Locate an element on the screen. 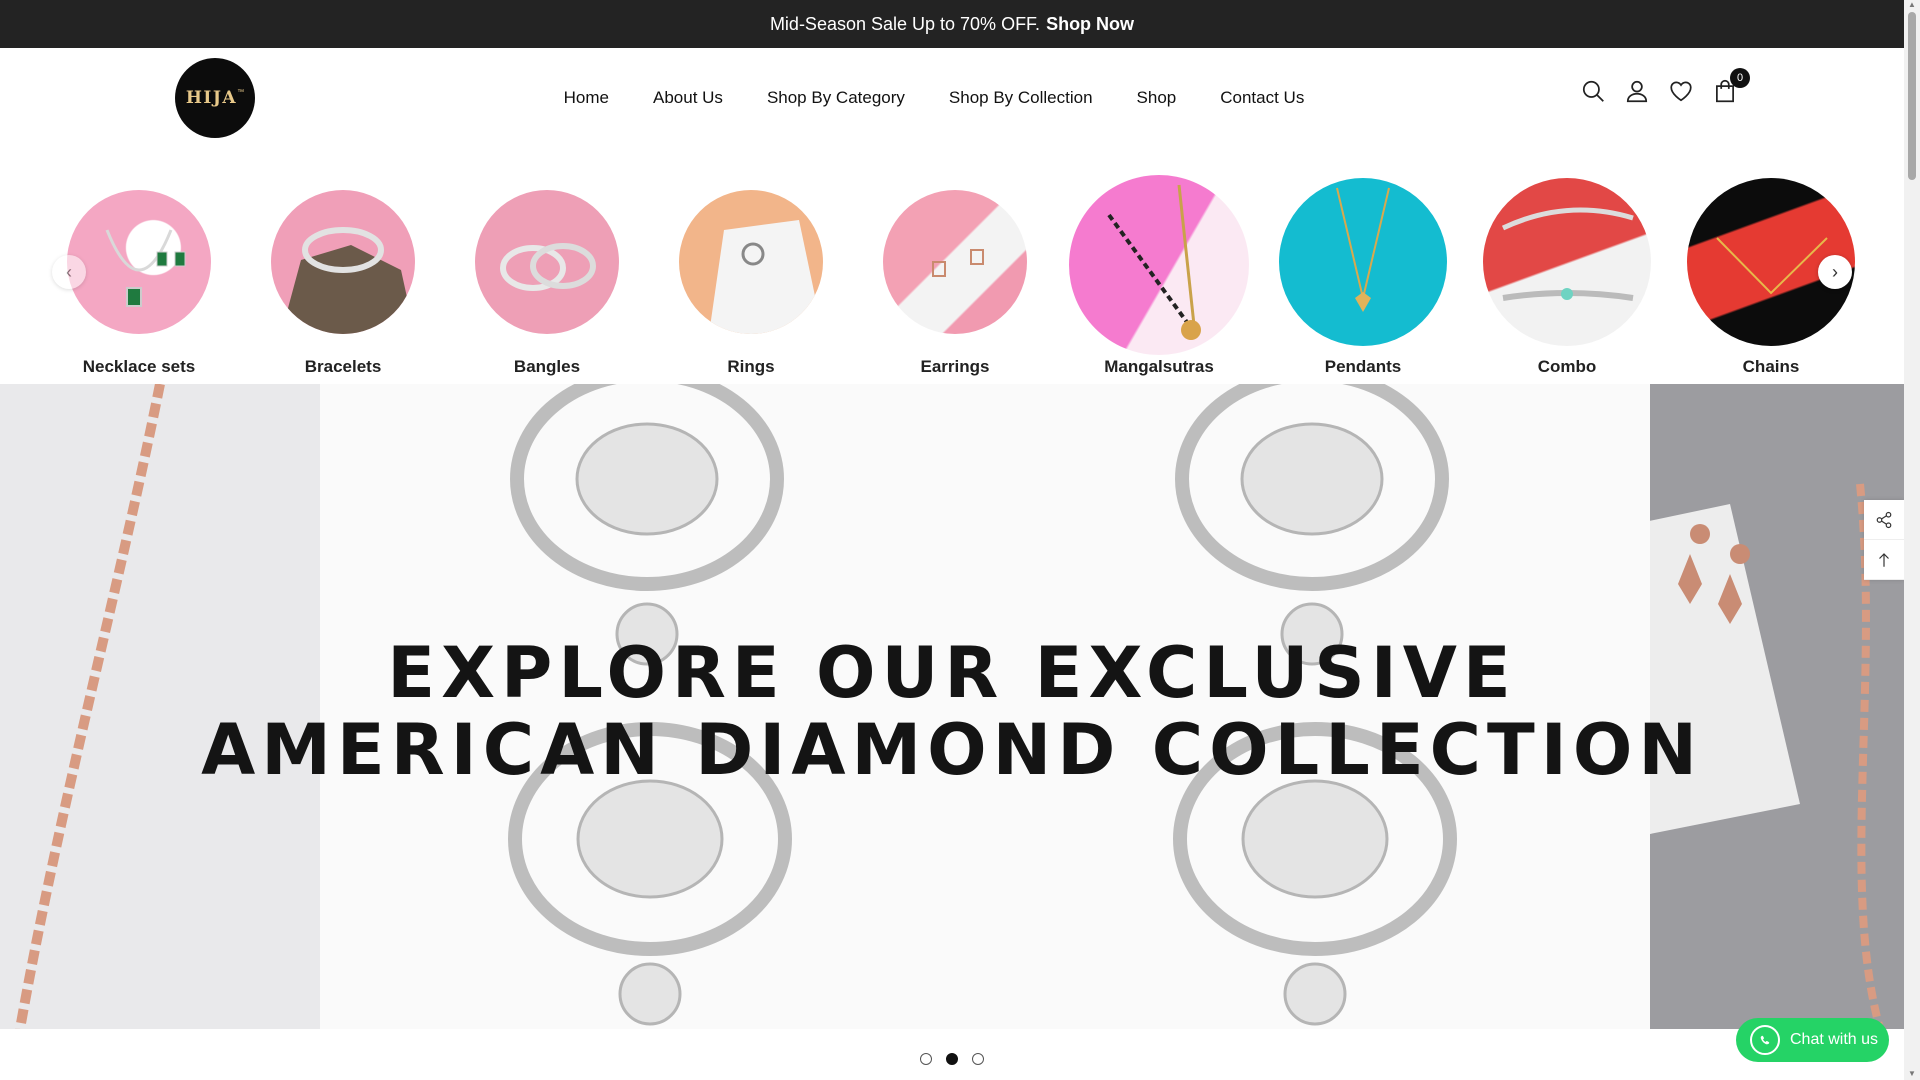 This screenshot has height=1080, width=1920. mangalsutras-image is located at coordinates (1159, 265).